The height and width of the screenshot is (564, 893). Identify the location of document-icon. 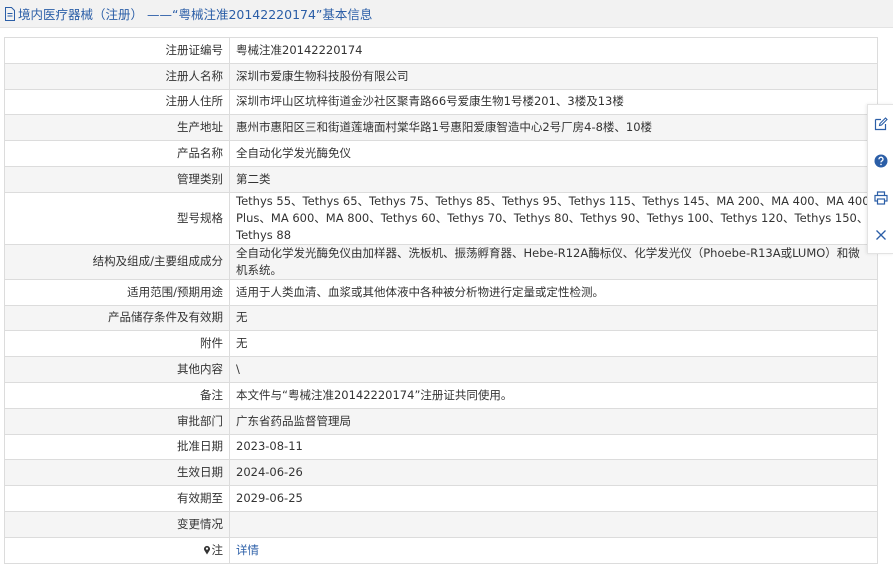
(10, 13).